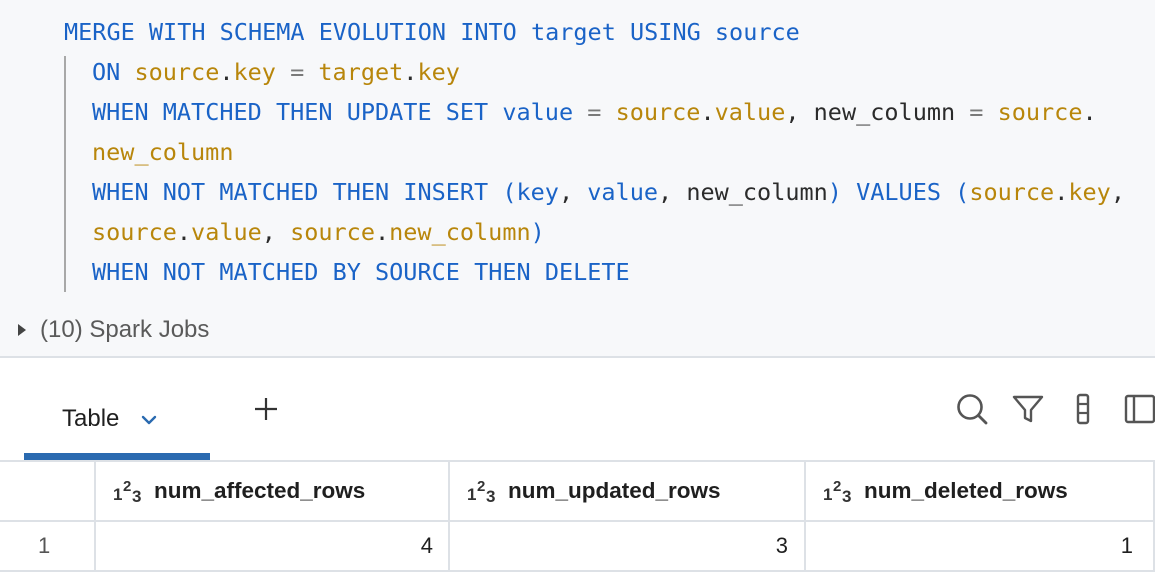  I want to click on row-index: 1, so click(44, 545).